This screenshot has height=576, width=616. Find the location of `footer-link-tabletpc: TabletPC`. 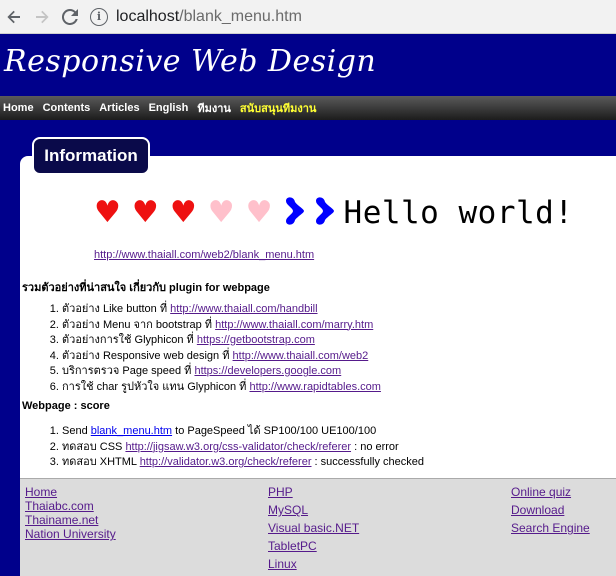

footer-link-tabletpc: TabletPC is located at coordinates (313, 546).